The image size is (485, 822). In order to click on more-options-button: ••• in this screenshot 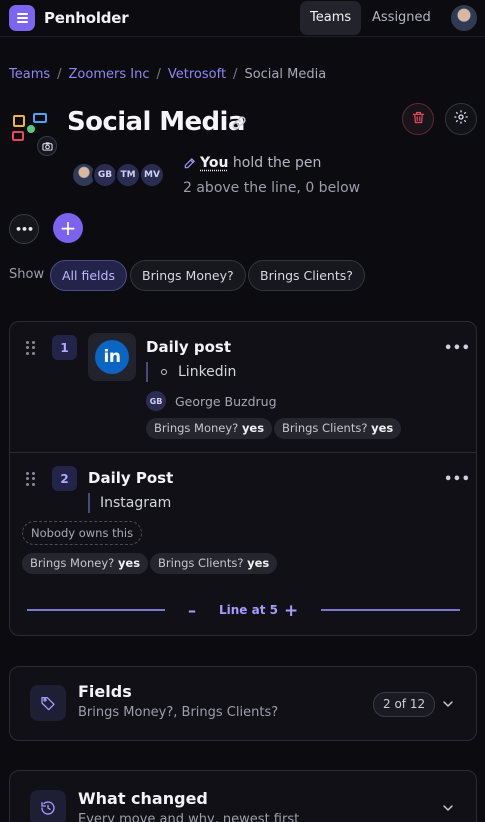, I will do `click(24, 229)`.